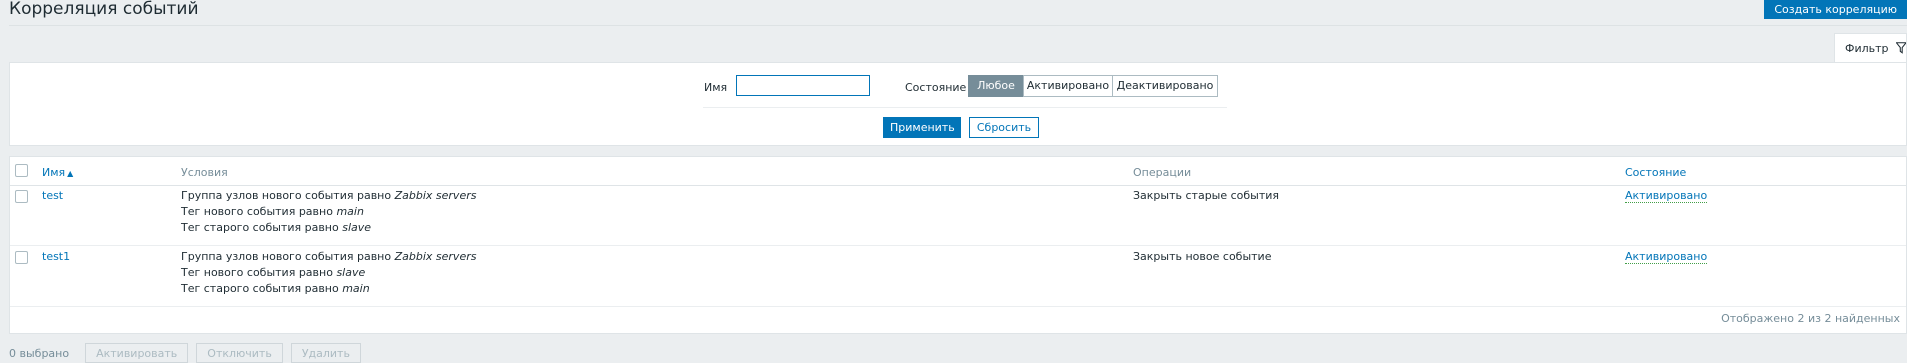 Image resolution: width=1907 pixels, height=363 pixels. What do you see at coordinates (803, 85) in the screenshot?
I see `name-filter-input` at bounding box center [803, 85].